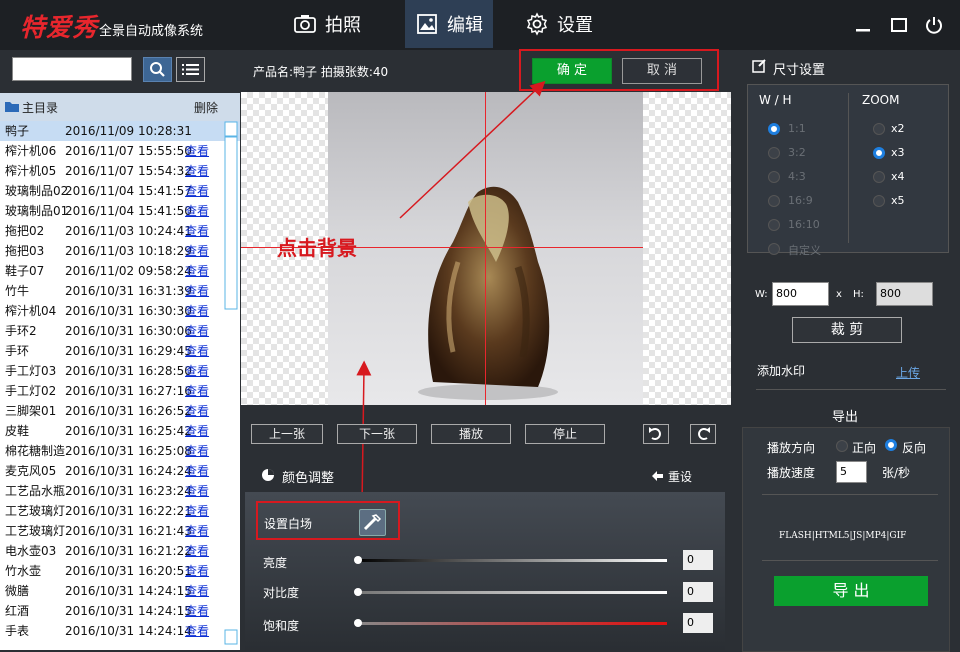  I want to click on file-time: 2016/11/07 15:55:50, so click(128, 151).